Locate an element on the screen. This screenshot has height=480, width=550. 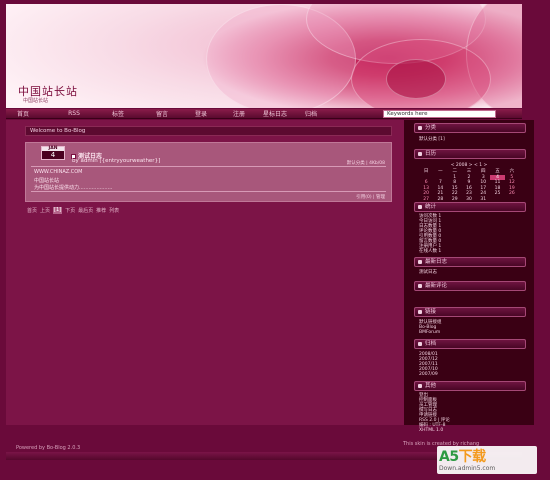
search-input: Keywords here is located at coordinates (439, 114).